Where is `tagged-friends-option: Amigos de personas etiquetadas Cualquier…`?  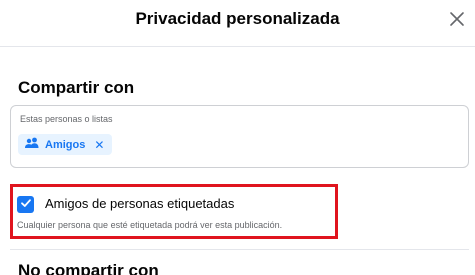 tagged-friends-option: Amigos de personas etiquetadas Cualquier… is located at coordinates (174, 211).